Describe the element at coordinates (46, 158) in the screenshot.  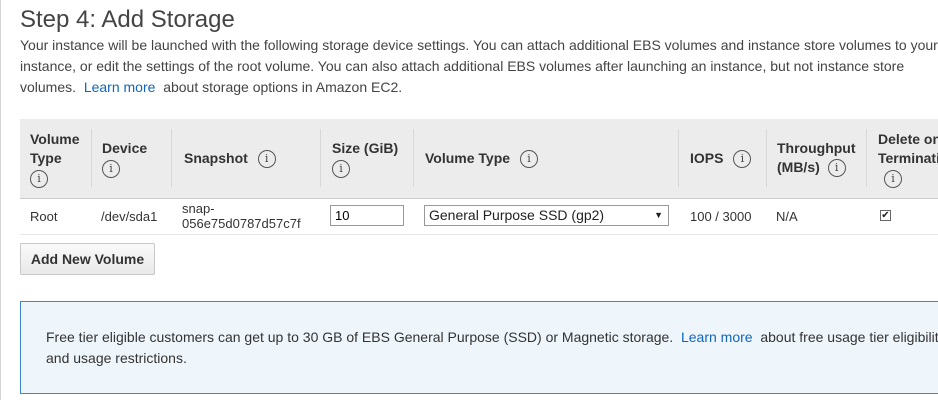
I see `header-label: Type` at that location.